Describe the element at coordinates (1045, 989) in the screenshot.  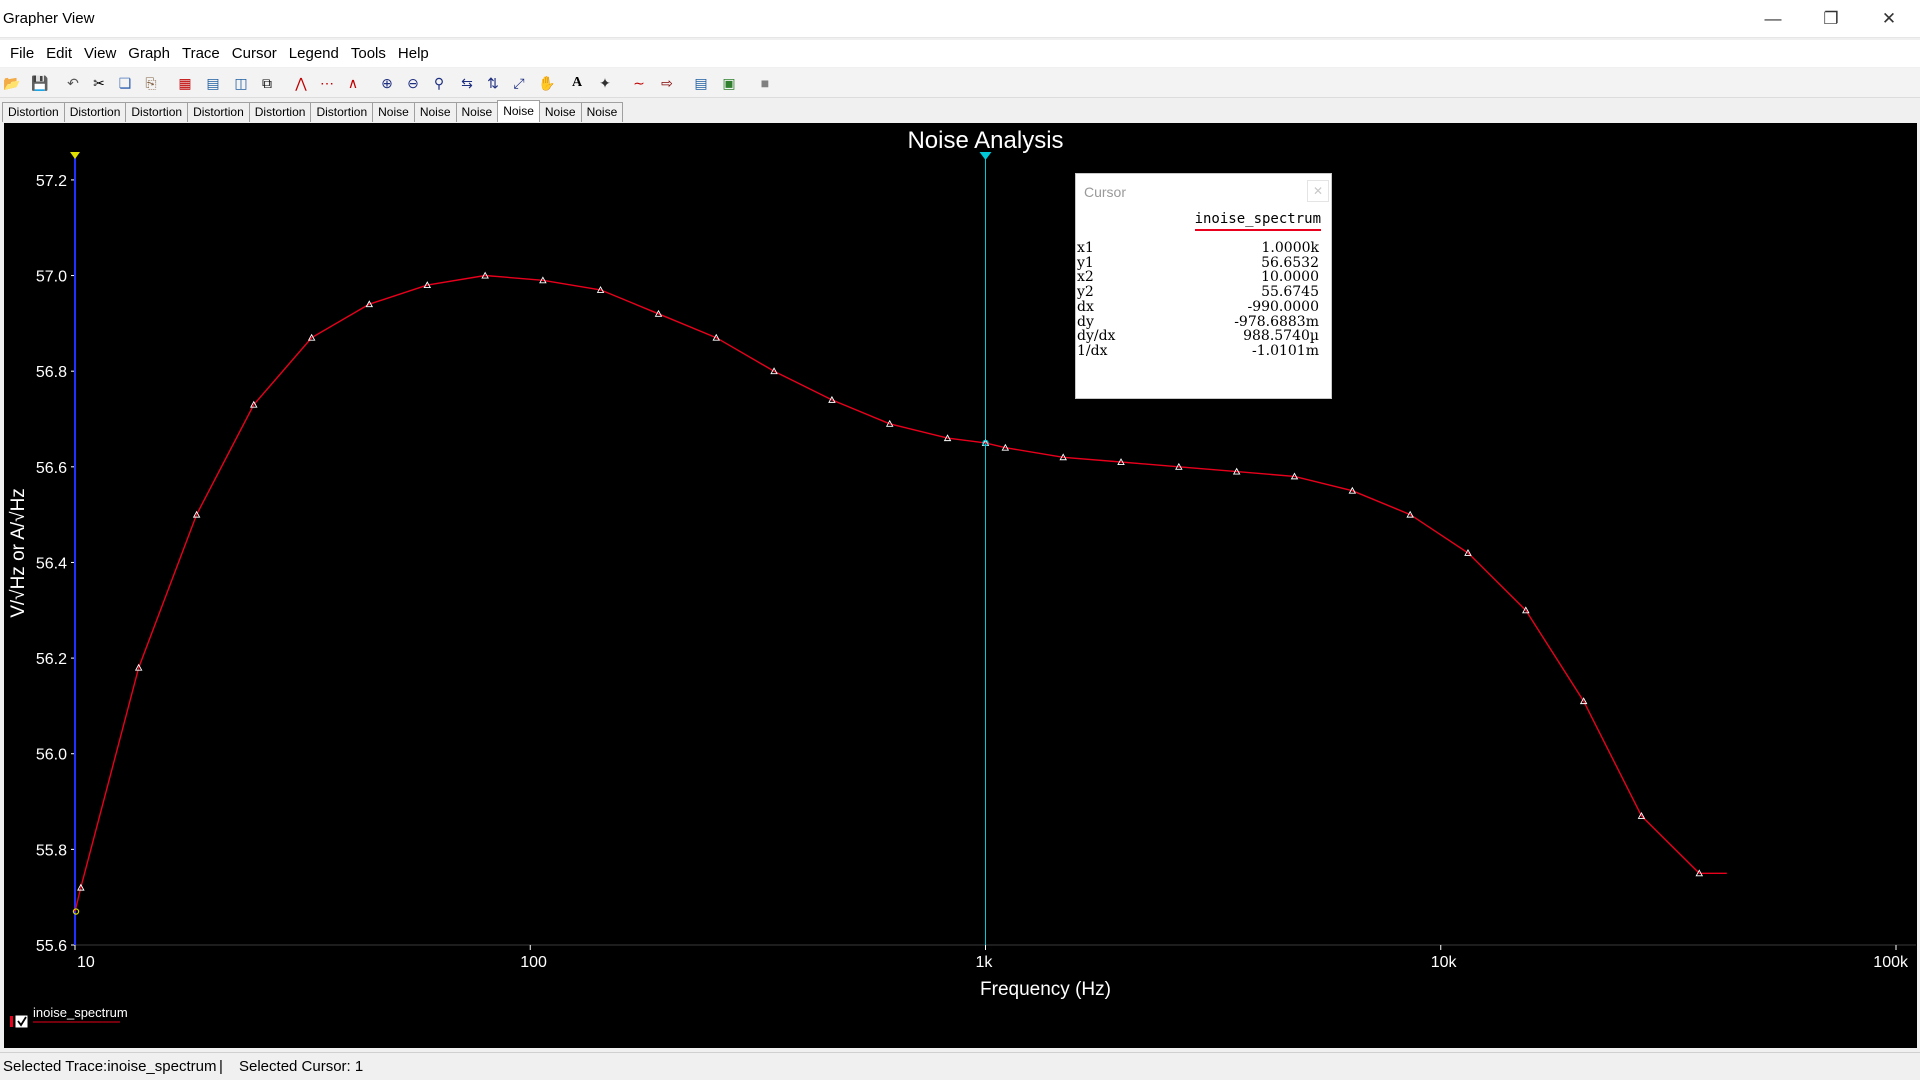
I see `x-axis-label: Frequency (Hz)` at that location.